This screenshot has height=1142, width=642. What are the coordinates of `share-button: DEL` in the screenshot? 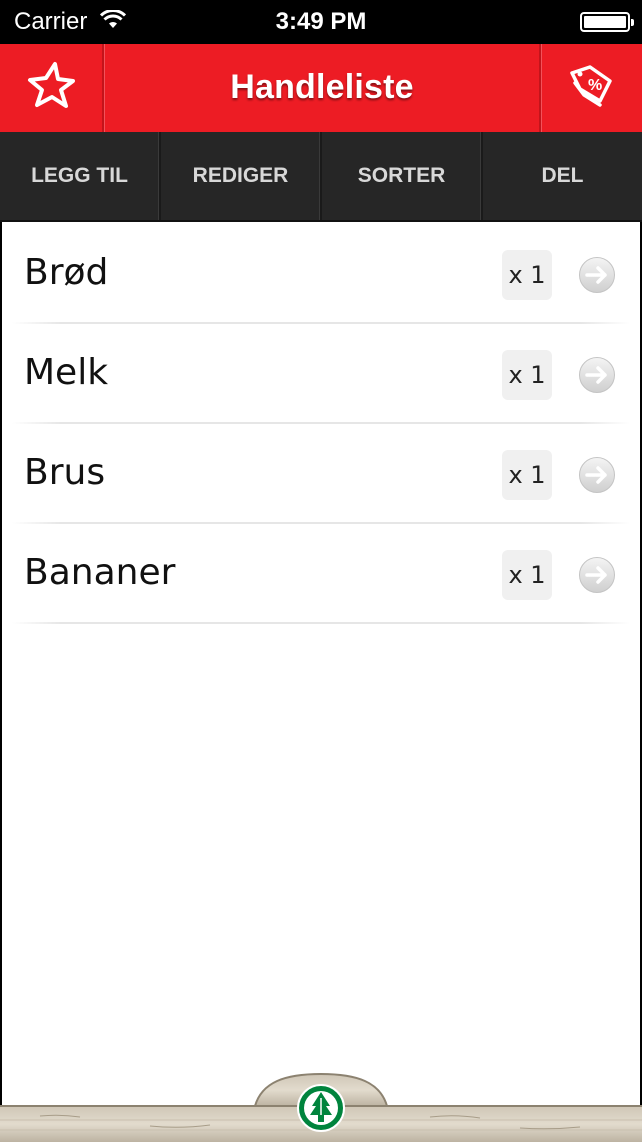 It's located at (562, 176).